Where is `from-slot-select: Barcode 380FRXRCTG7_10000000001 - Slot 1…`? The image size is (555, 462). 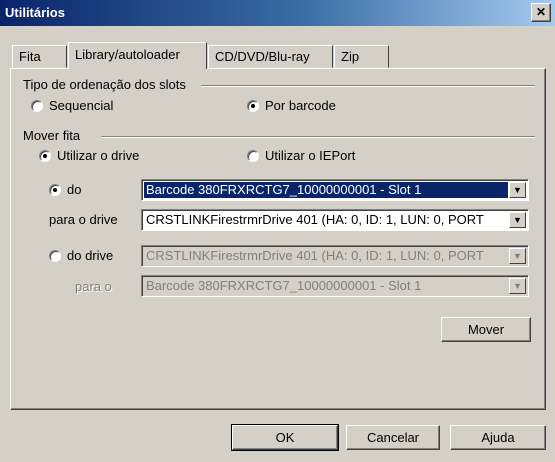 from-slot-select: Barcode 380FRXRCTG7_10000000001 - Slot 1… is located at coordinates (335, 190).